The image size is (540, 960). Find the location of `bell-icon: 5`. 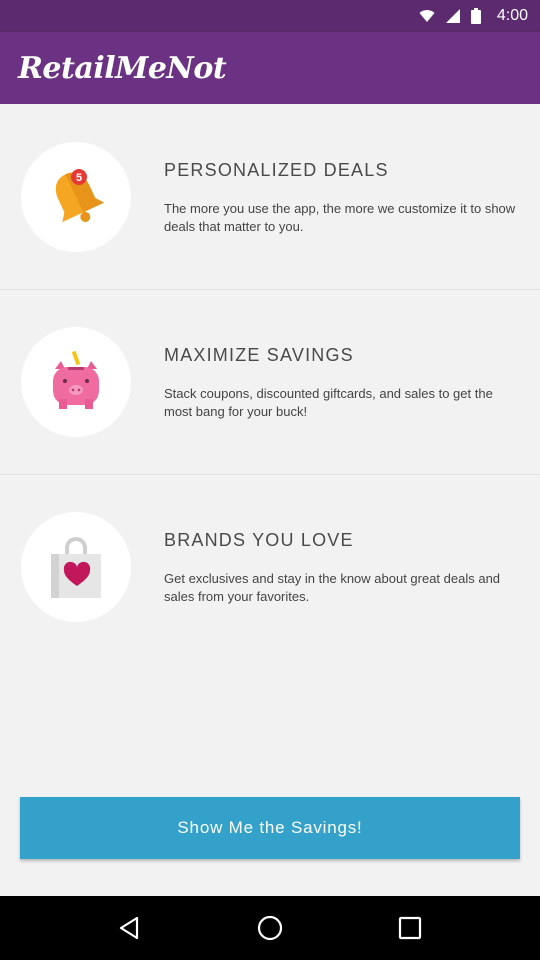

bell-icon: 5 is located at coordinates (80, 196).